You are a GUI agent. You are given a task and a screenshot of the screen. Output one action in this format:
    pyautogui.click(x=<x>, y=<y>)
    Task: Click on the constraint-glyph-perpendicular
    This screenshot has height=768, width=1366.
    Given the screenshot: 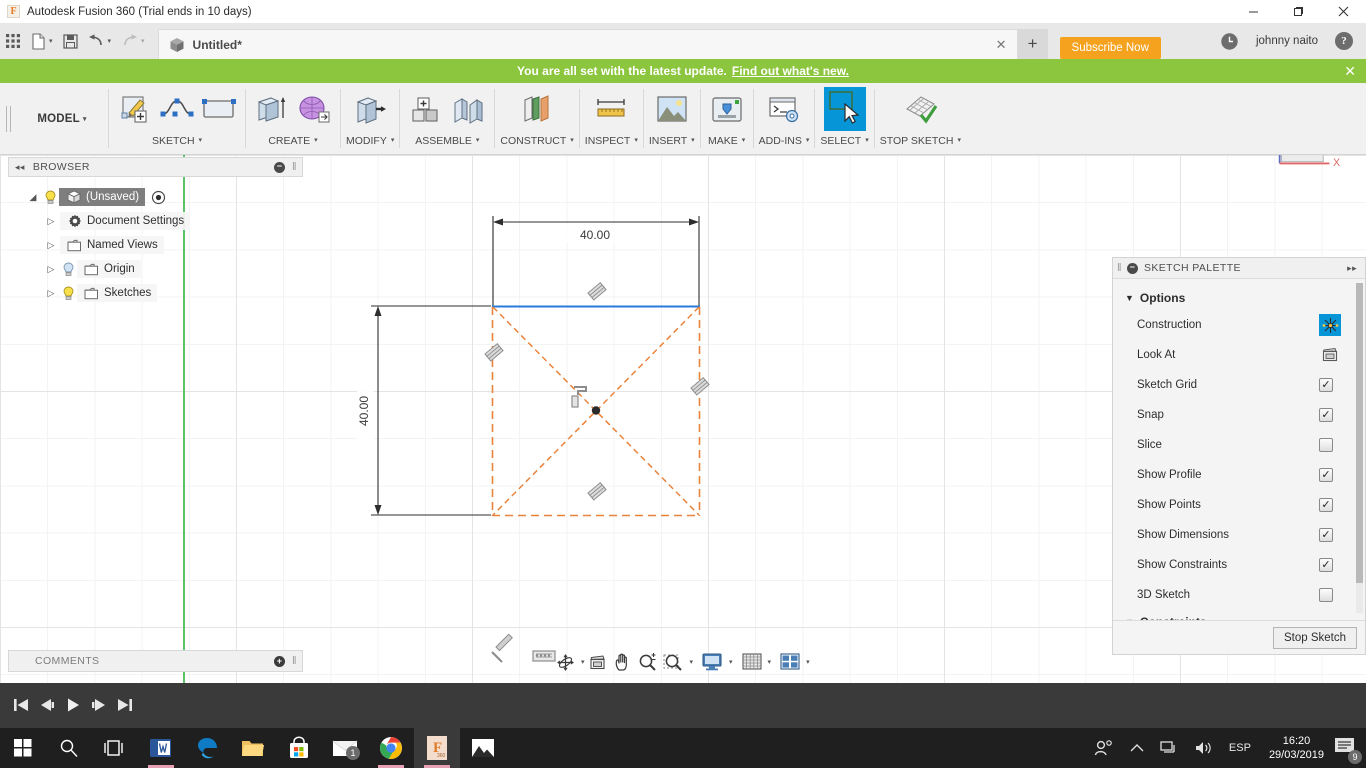 What is the action you would take?
    pyautogui.click(x=579, y=397)
    